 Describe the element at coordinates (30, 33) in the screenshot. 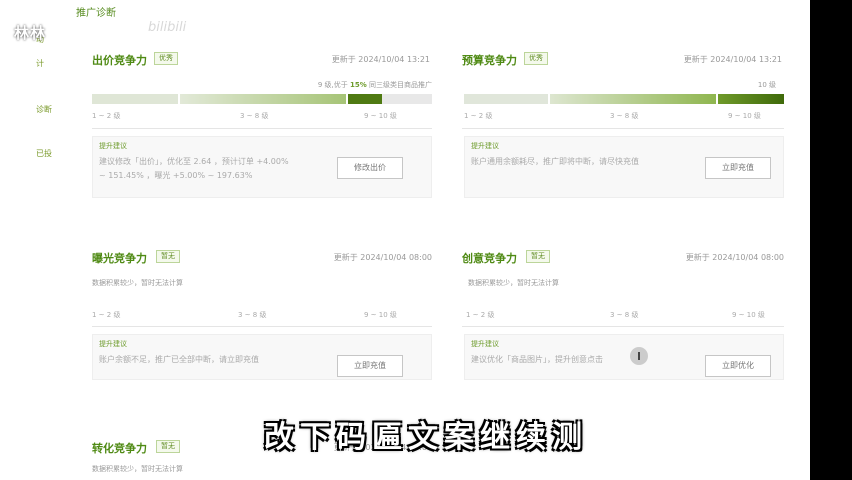

I see `uploader-watermark: 林林` at that location.